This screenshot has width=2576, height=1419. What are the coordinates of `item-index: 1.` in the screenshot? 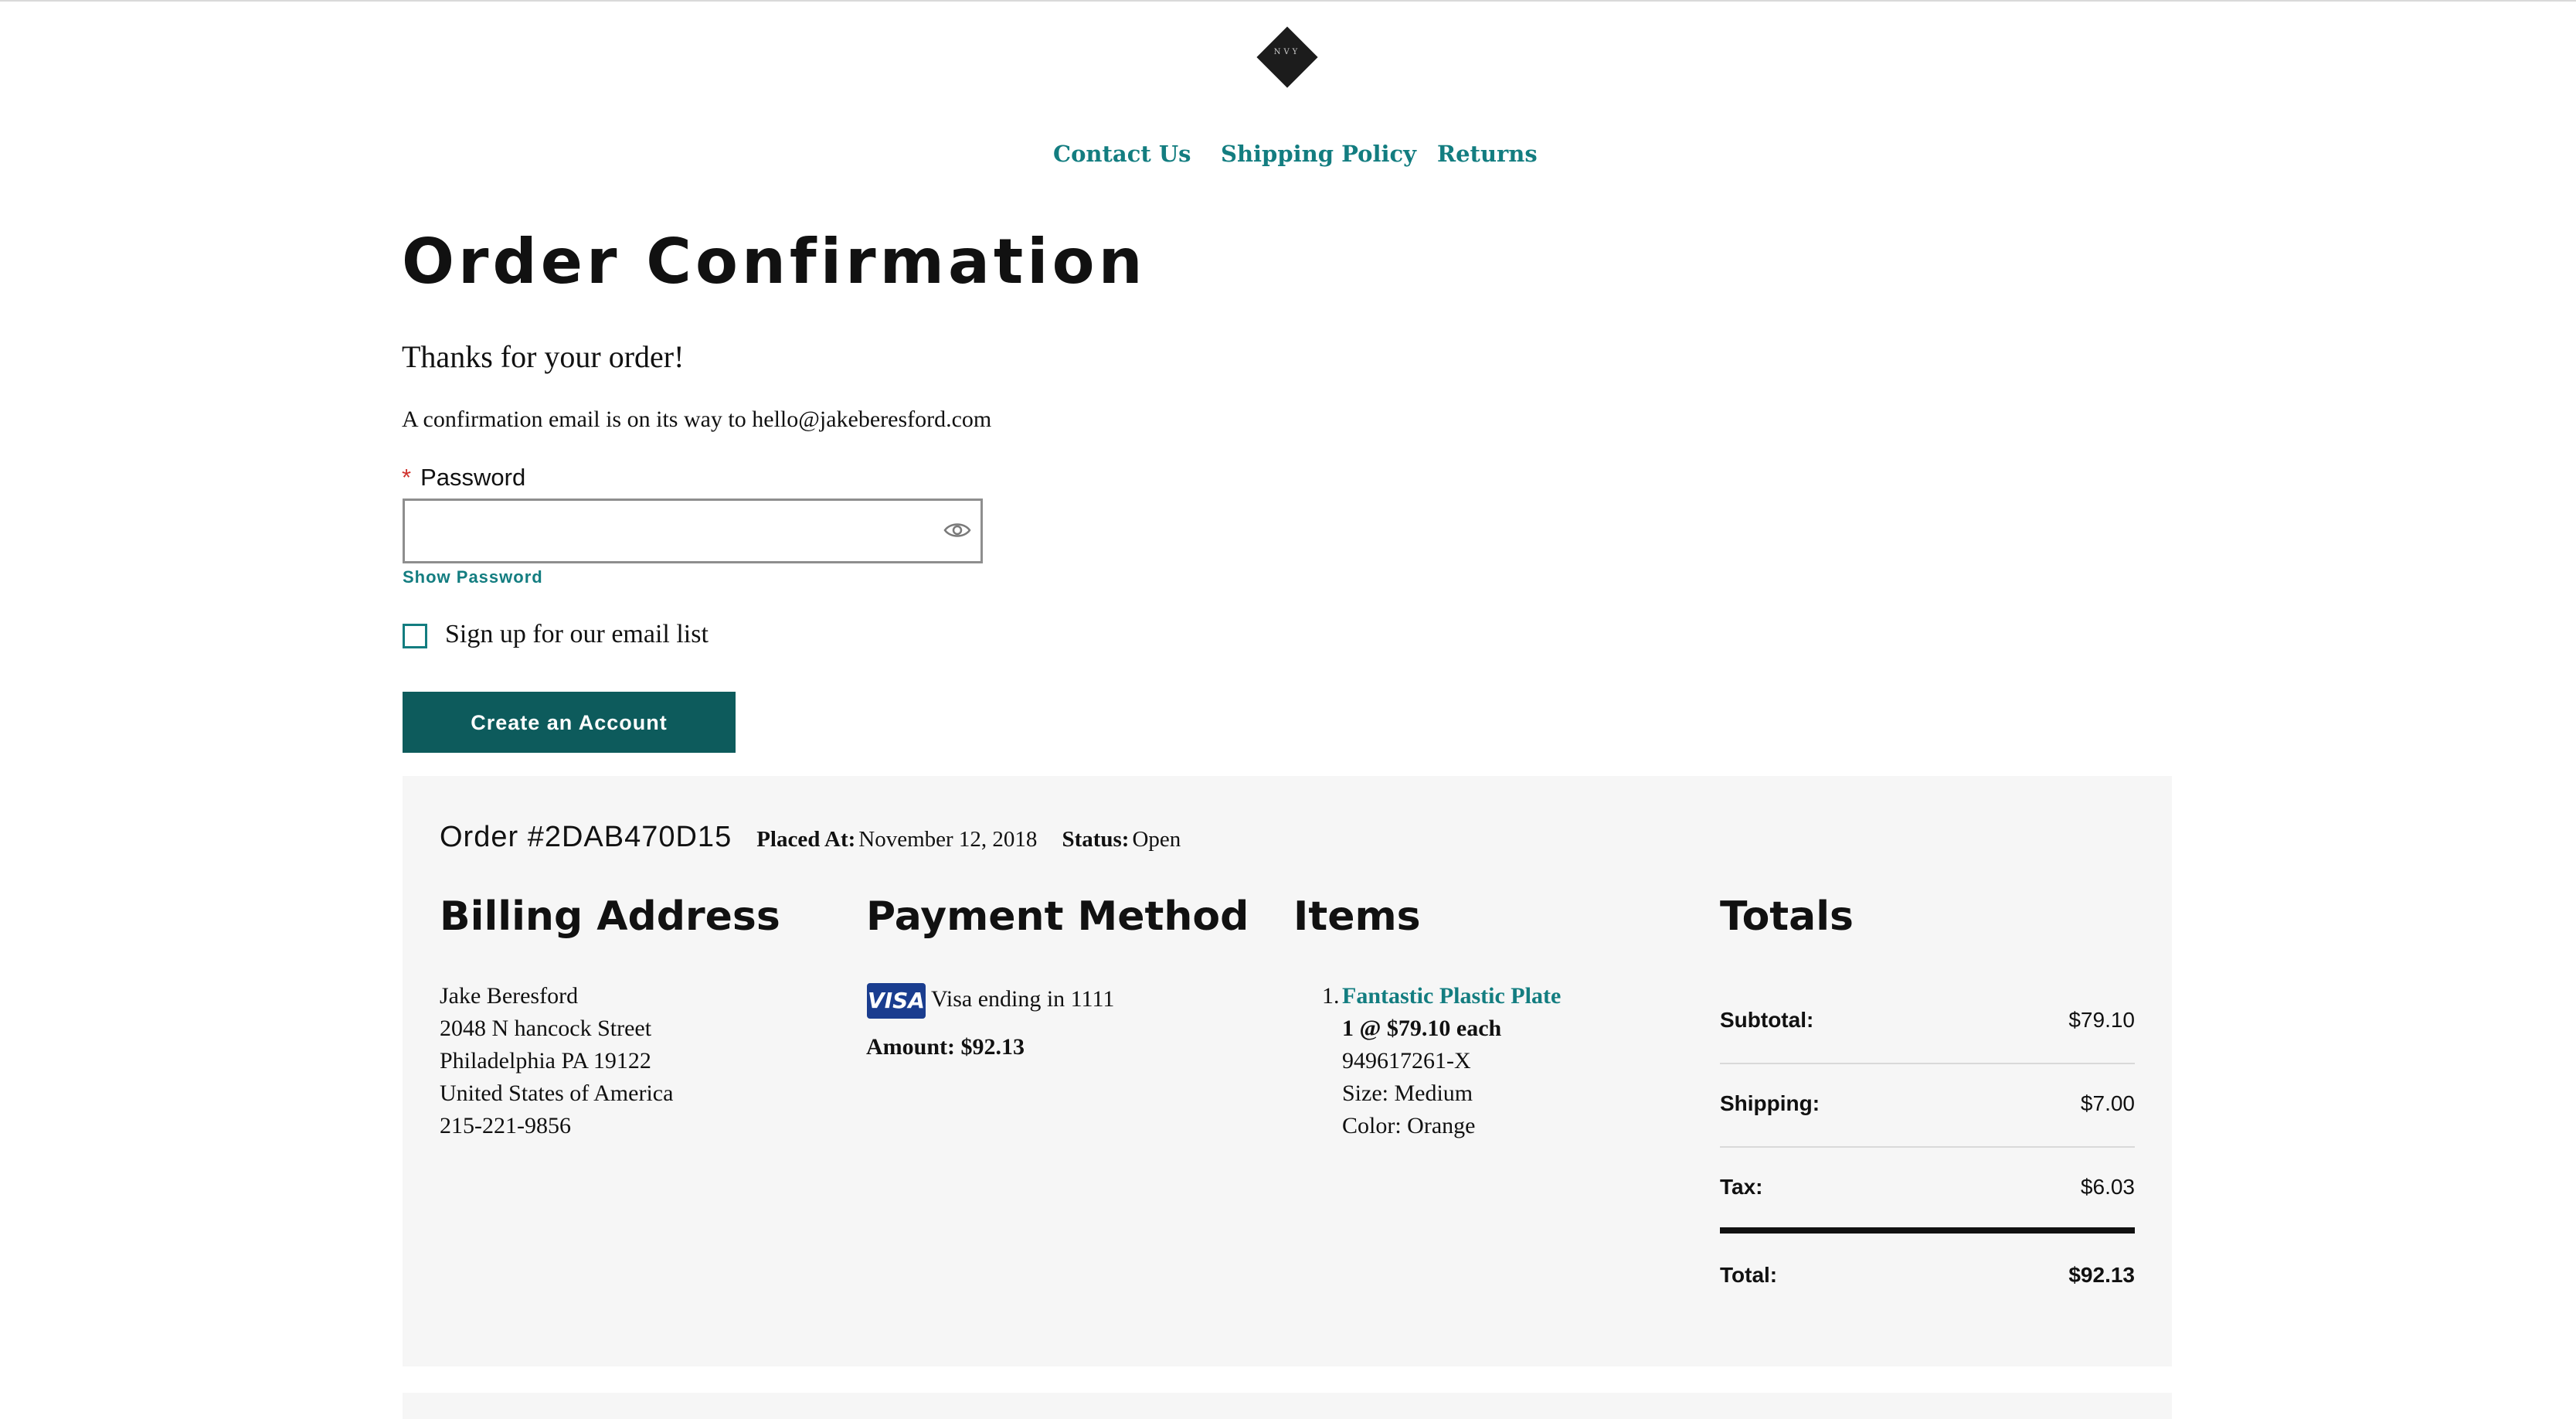 It's located at (1331, 996).